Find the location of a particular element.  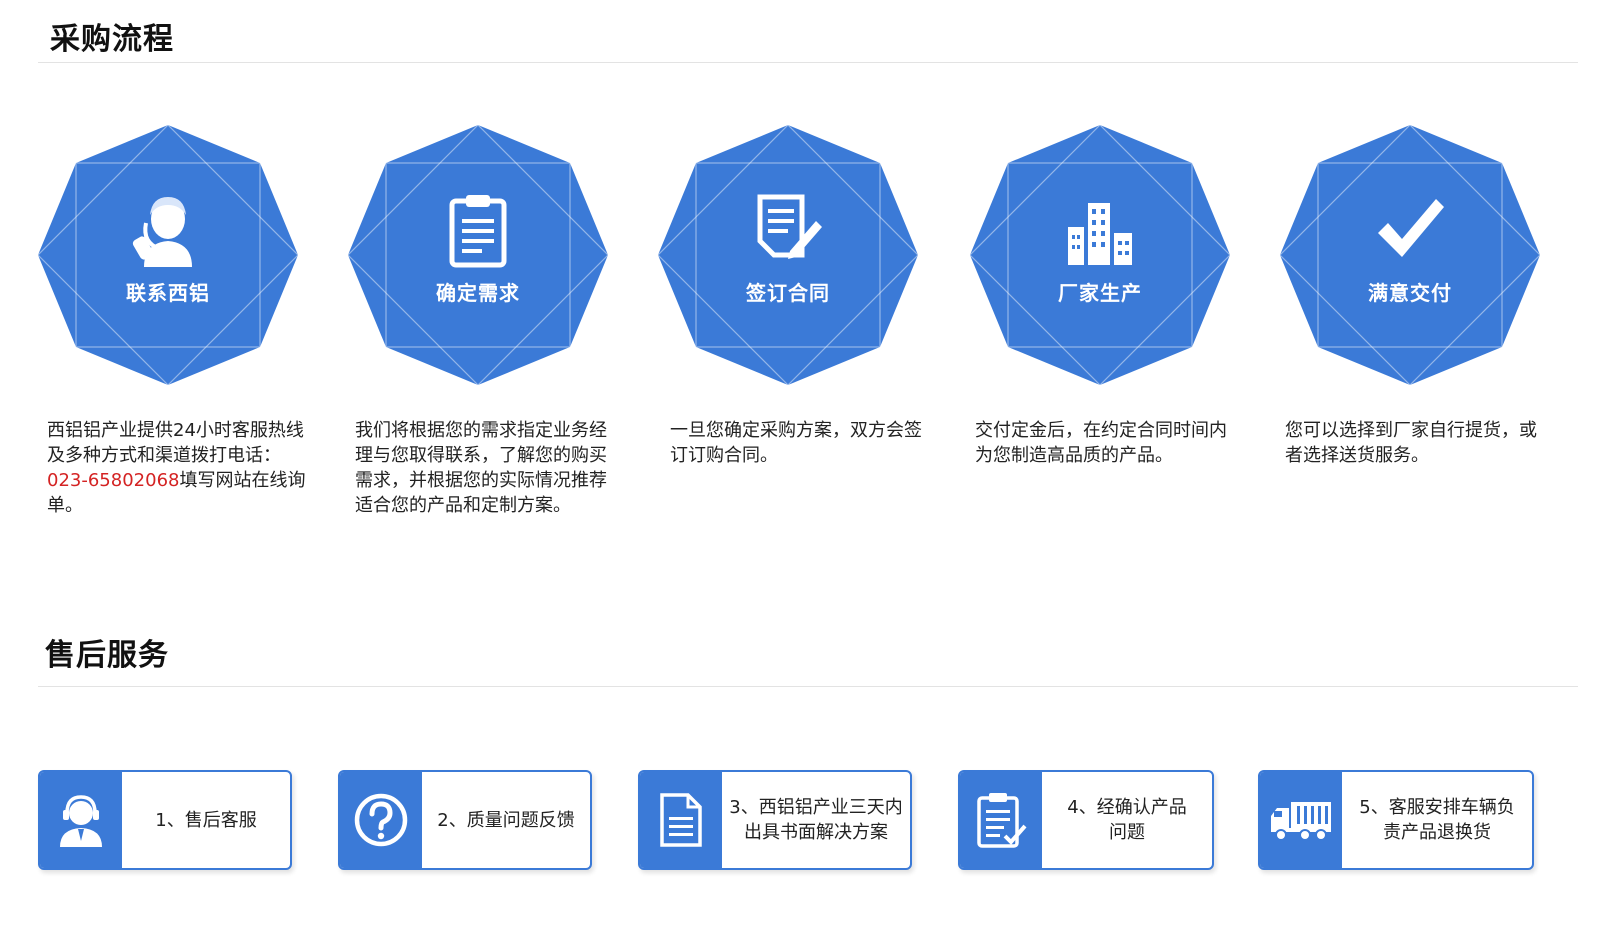

octagon-badge: 厂家生产 is located at coordinates (1100, 255).